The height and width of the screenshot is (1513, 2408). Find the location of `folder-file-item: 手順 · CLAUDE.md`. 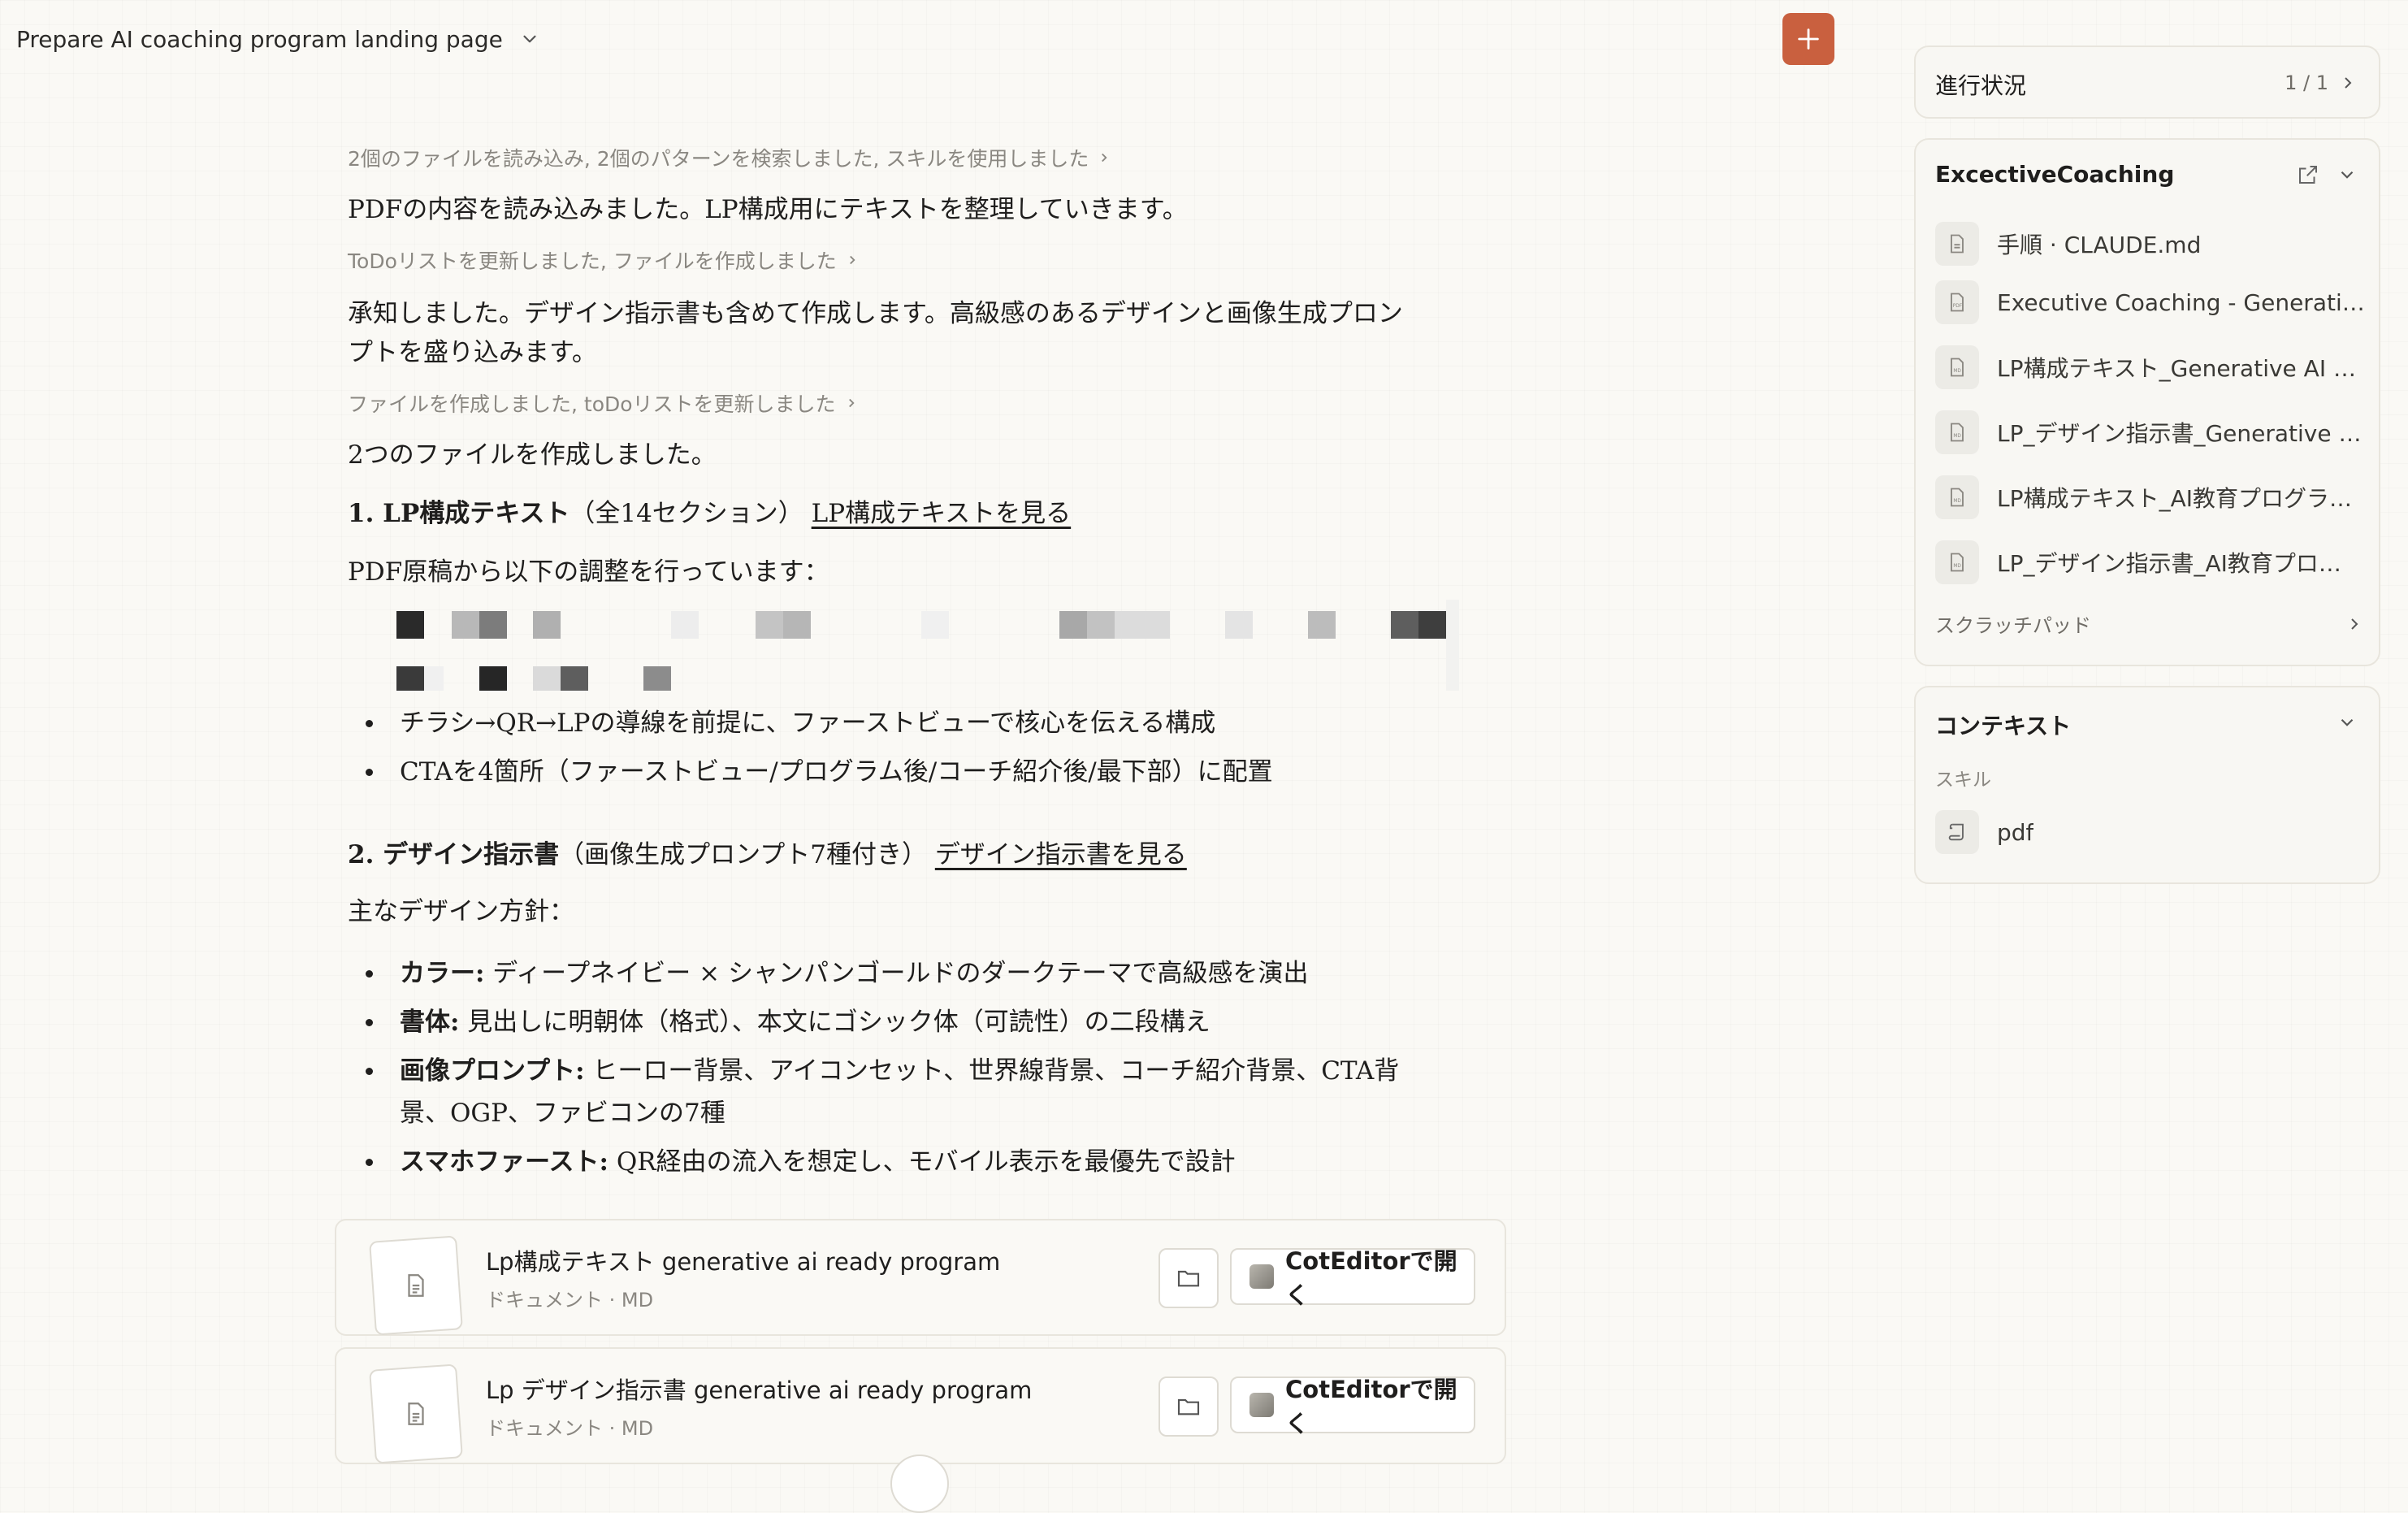

folder-file-item: 手順 · CLAUDE.md is located at coordinates (2150, 244).